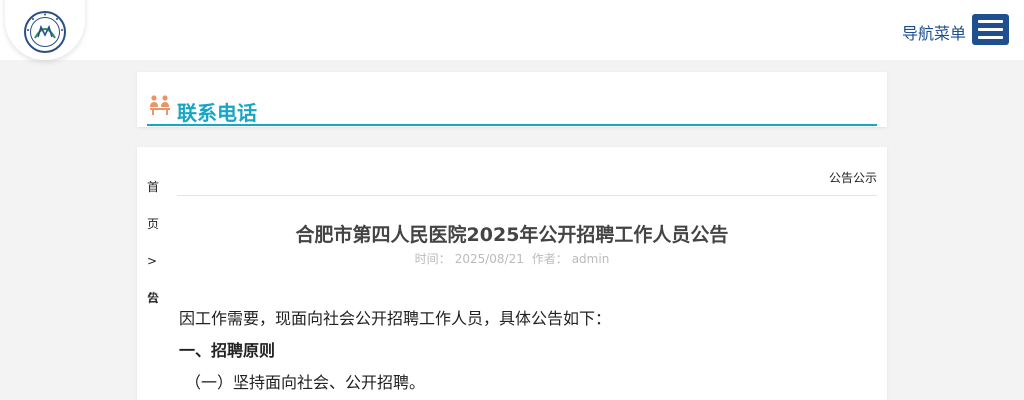 The image size is (1024, 400). What do you see at coordinates (489, 259) in the screenshot?
I see `time-value: 2025/08/21` at bounding box center [489, 259].